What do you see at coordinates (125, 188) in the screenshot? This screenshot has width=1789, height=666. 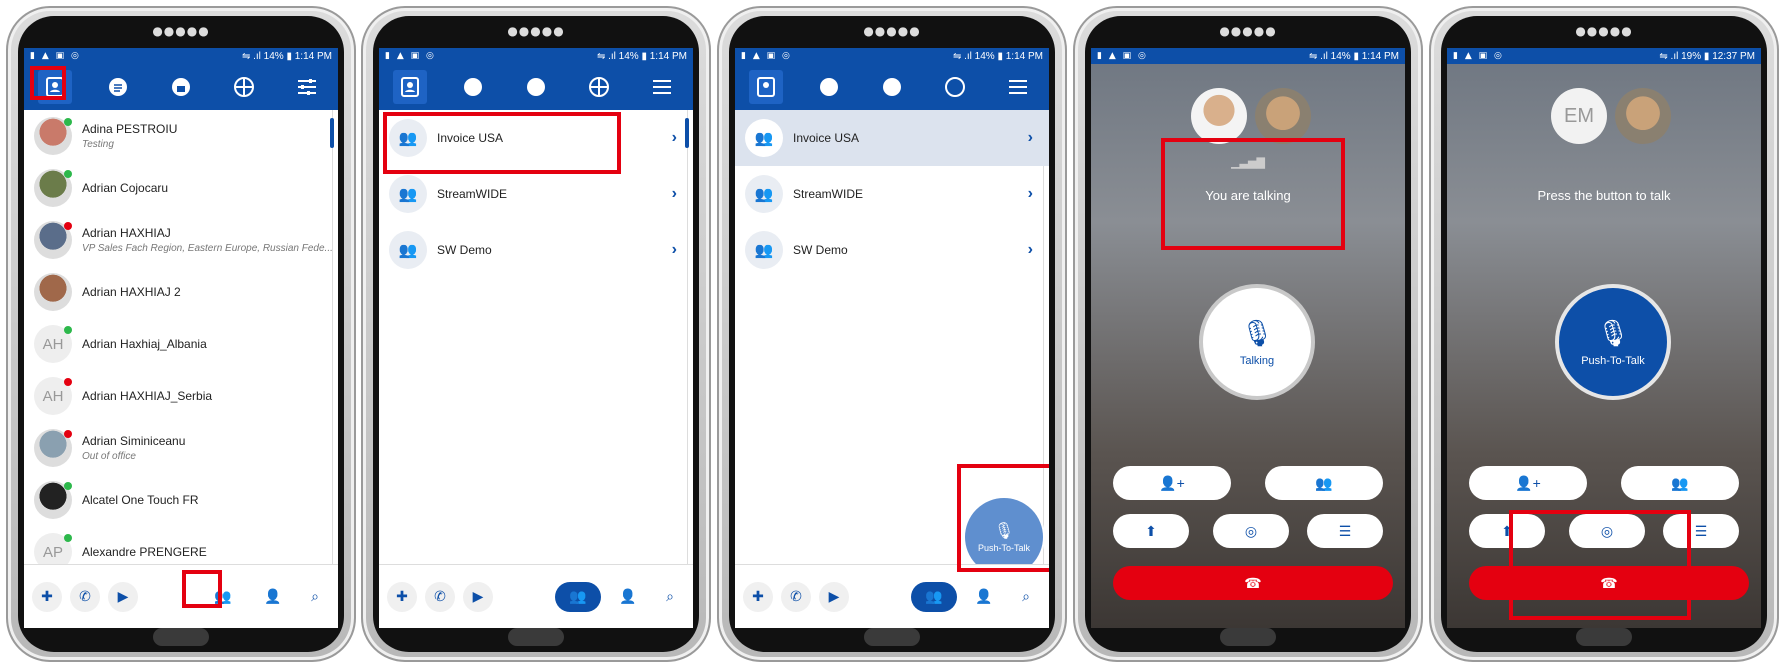 I see `contact-name: Adrian Cojocaru` at bounding box center [125, 188].